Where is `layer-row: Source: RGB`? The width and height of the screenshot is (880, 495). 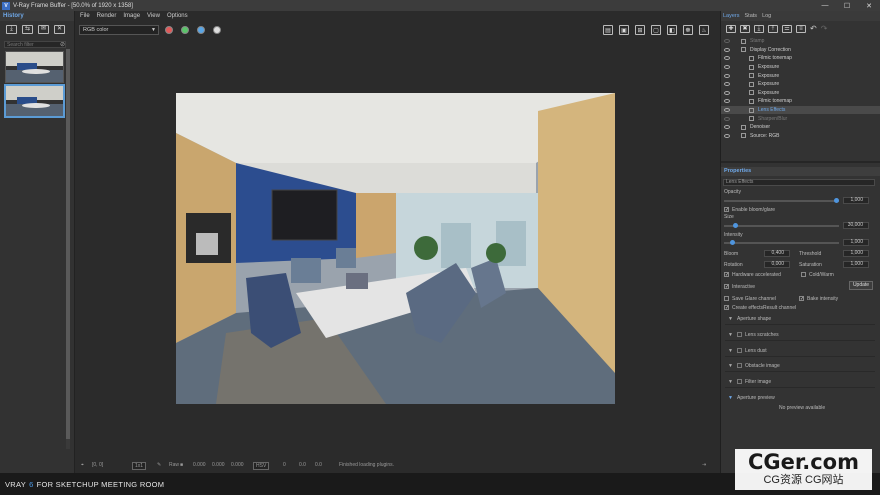 layer-row: Source: RGB is located at coordinates (800, 136).